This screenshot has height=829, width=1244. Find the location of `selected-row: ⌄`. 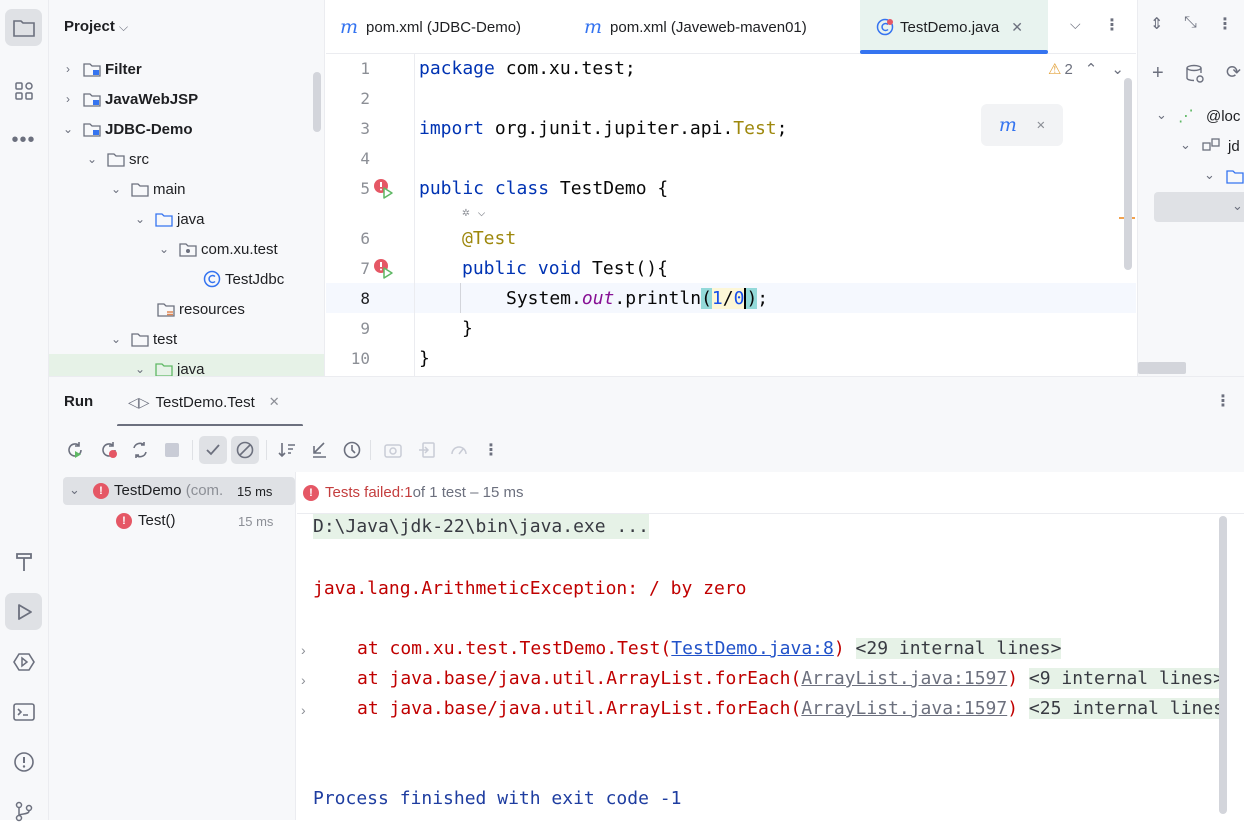

selected-row: ⌄ is located at coordinates (1199, 207).